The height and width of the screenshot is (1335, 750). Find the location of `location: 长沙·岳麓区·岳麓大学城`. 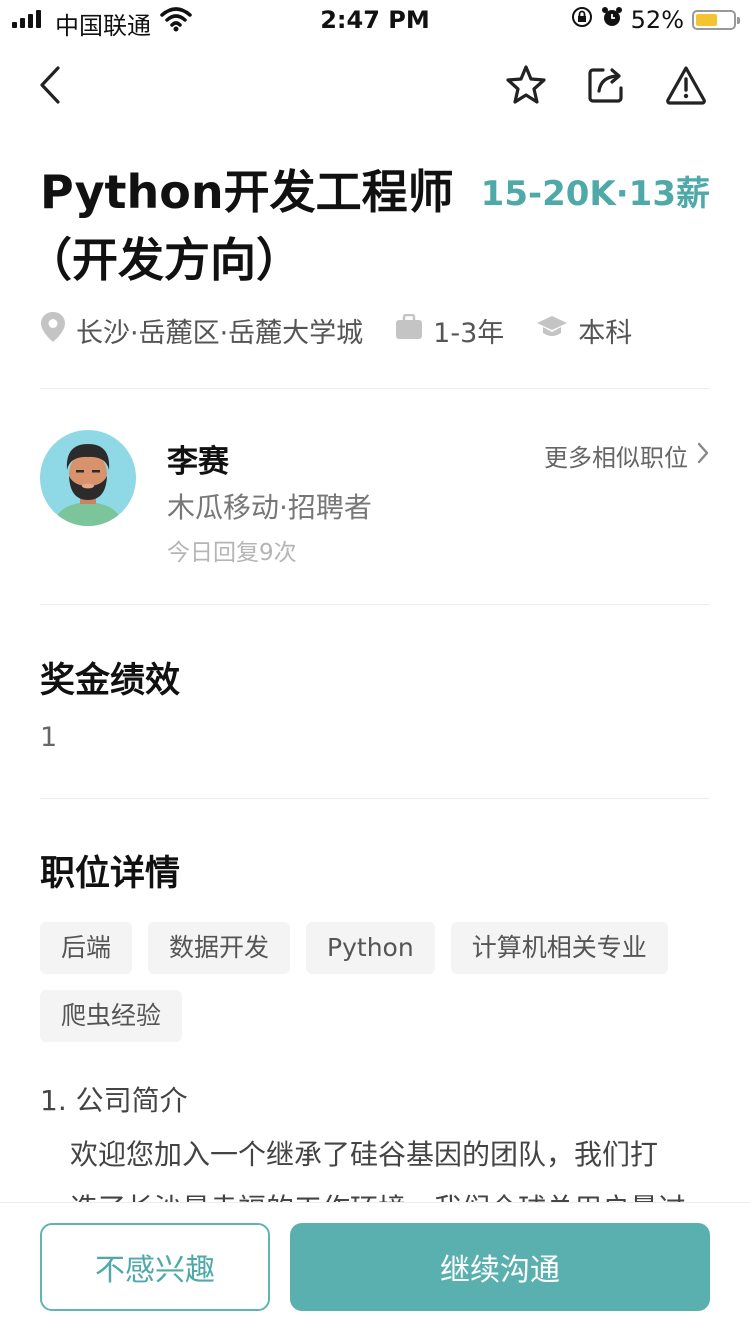

location: 长沙·岳麓区·岳麓大学城 is located at coordinates (201, 330).